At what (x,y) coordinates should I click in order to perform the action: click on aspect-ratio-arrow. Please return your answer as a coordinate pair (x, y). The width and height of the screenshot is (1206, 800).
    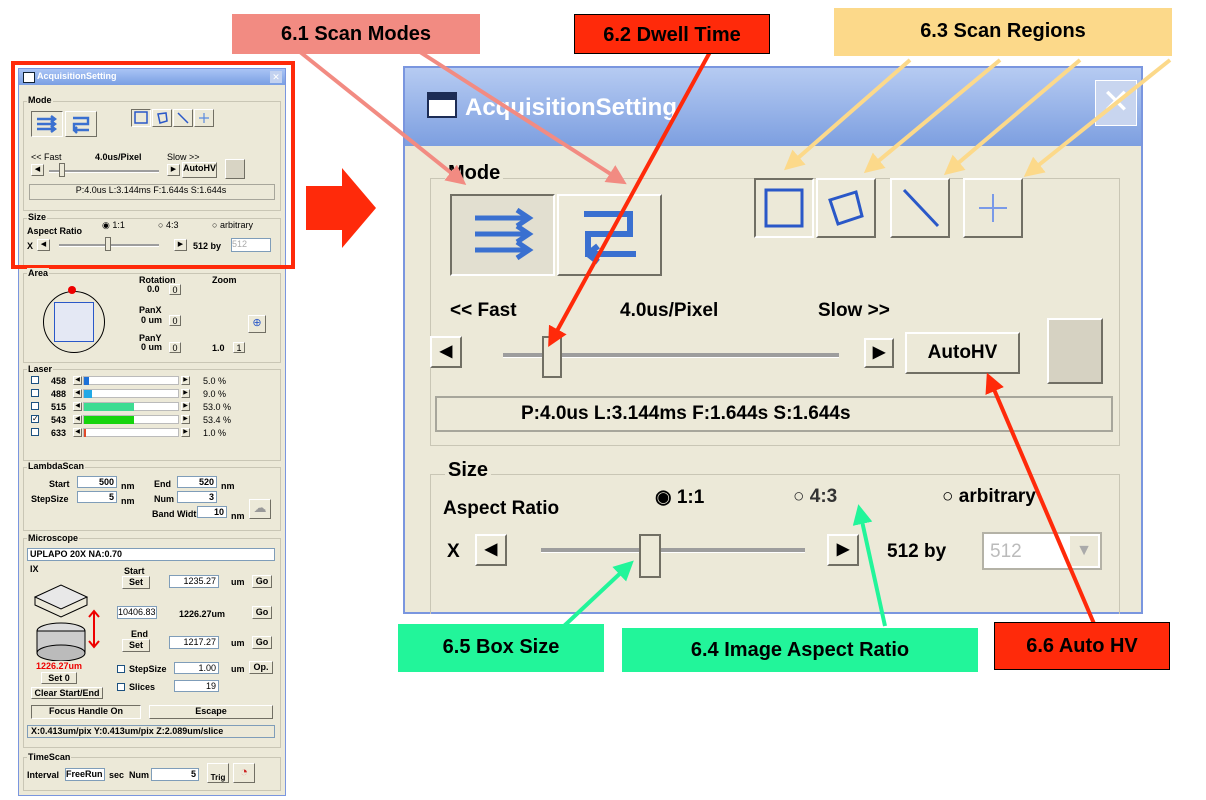
    Looking at the image, I should click on (869, 565).